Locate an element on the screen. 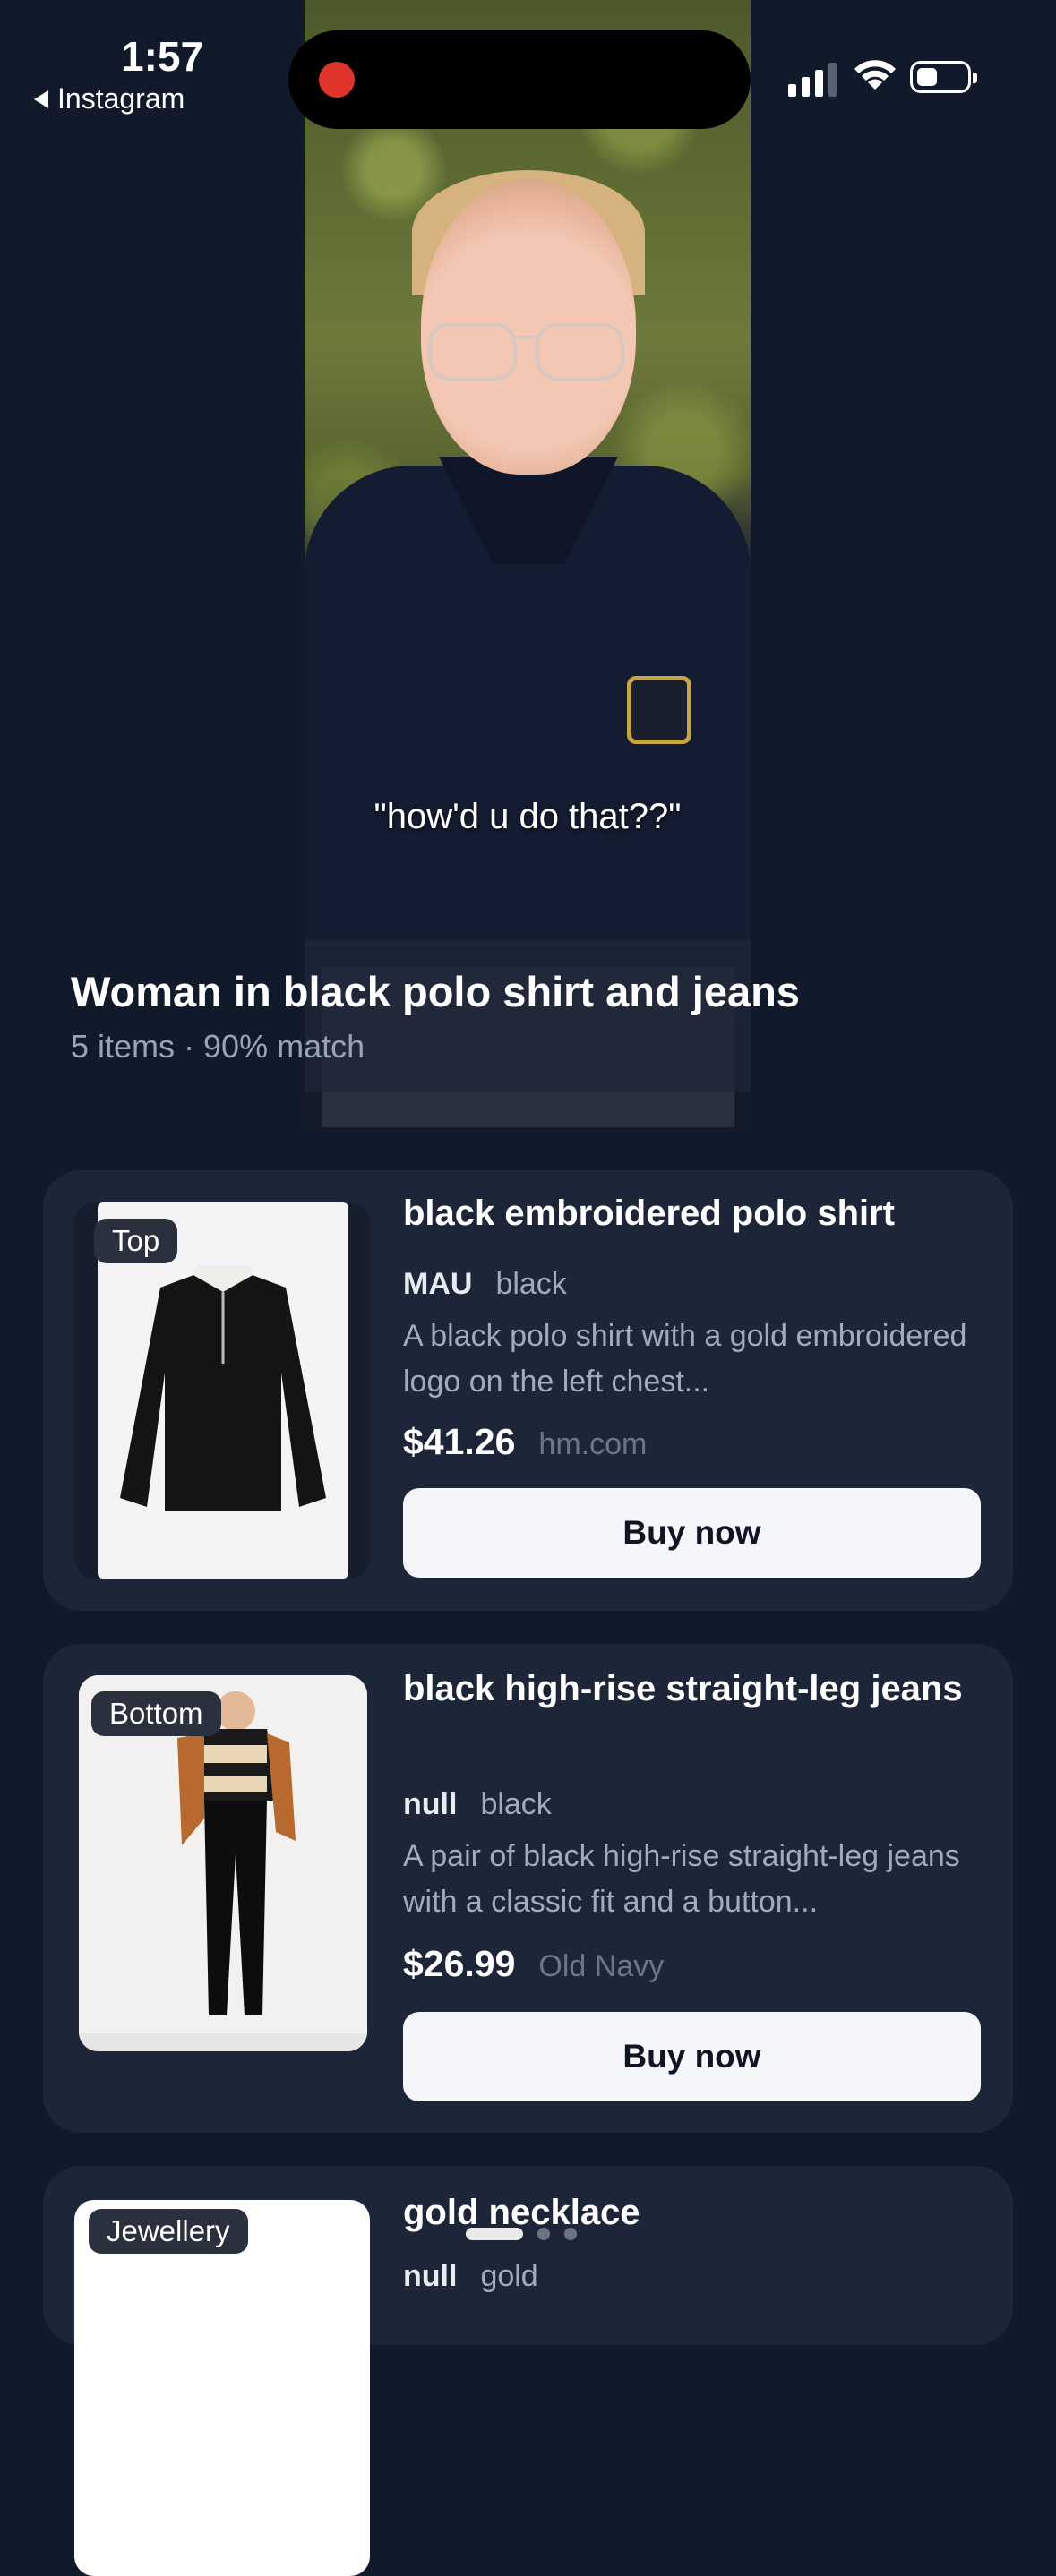  category-tag: Bottom is located at coordinates (156, 1713).